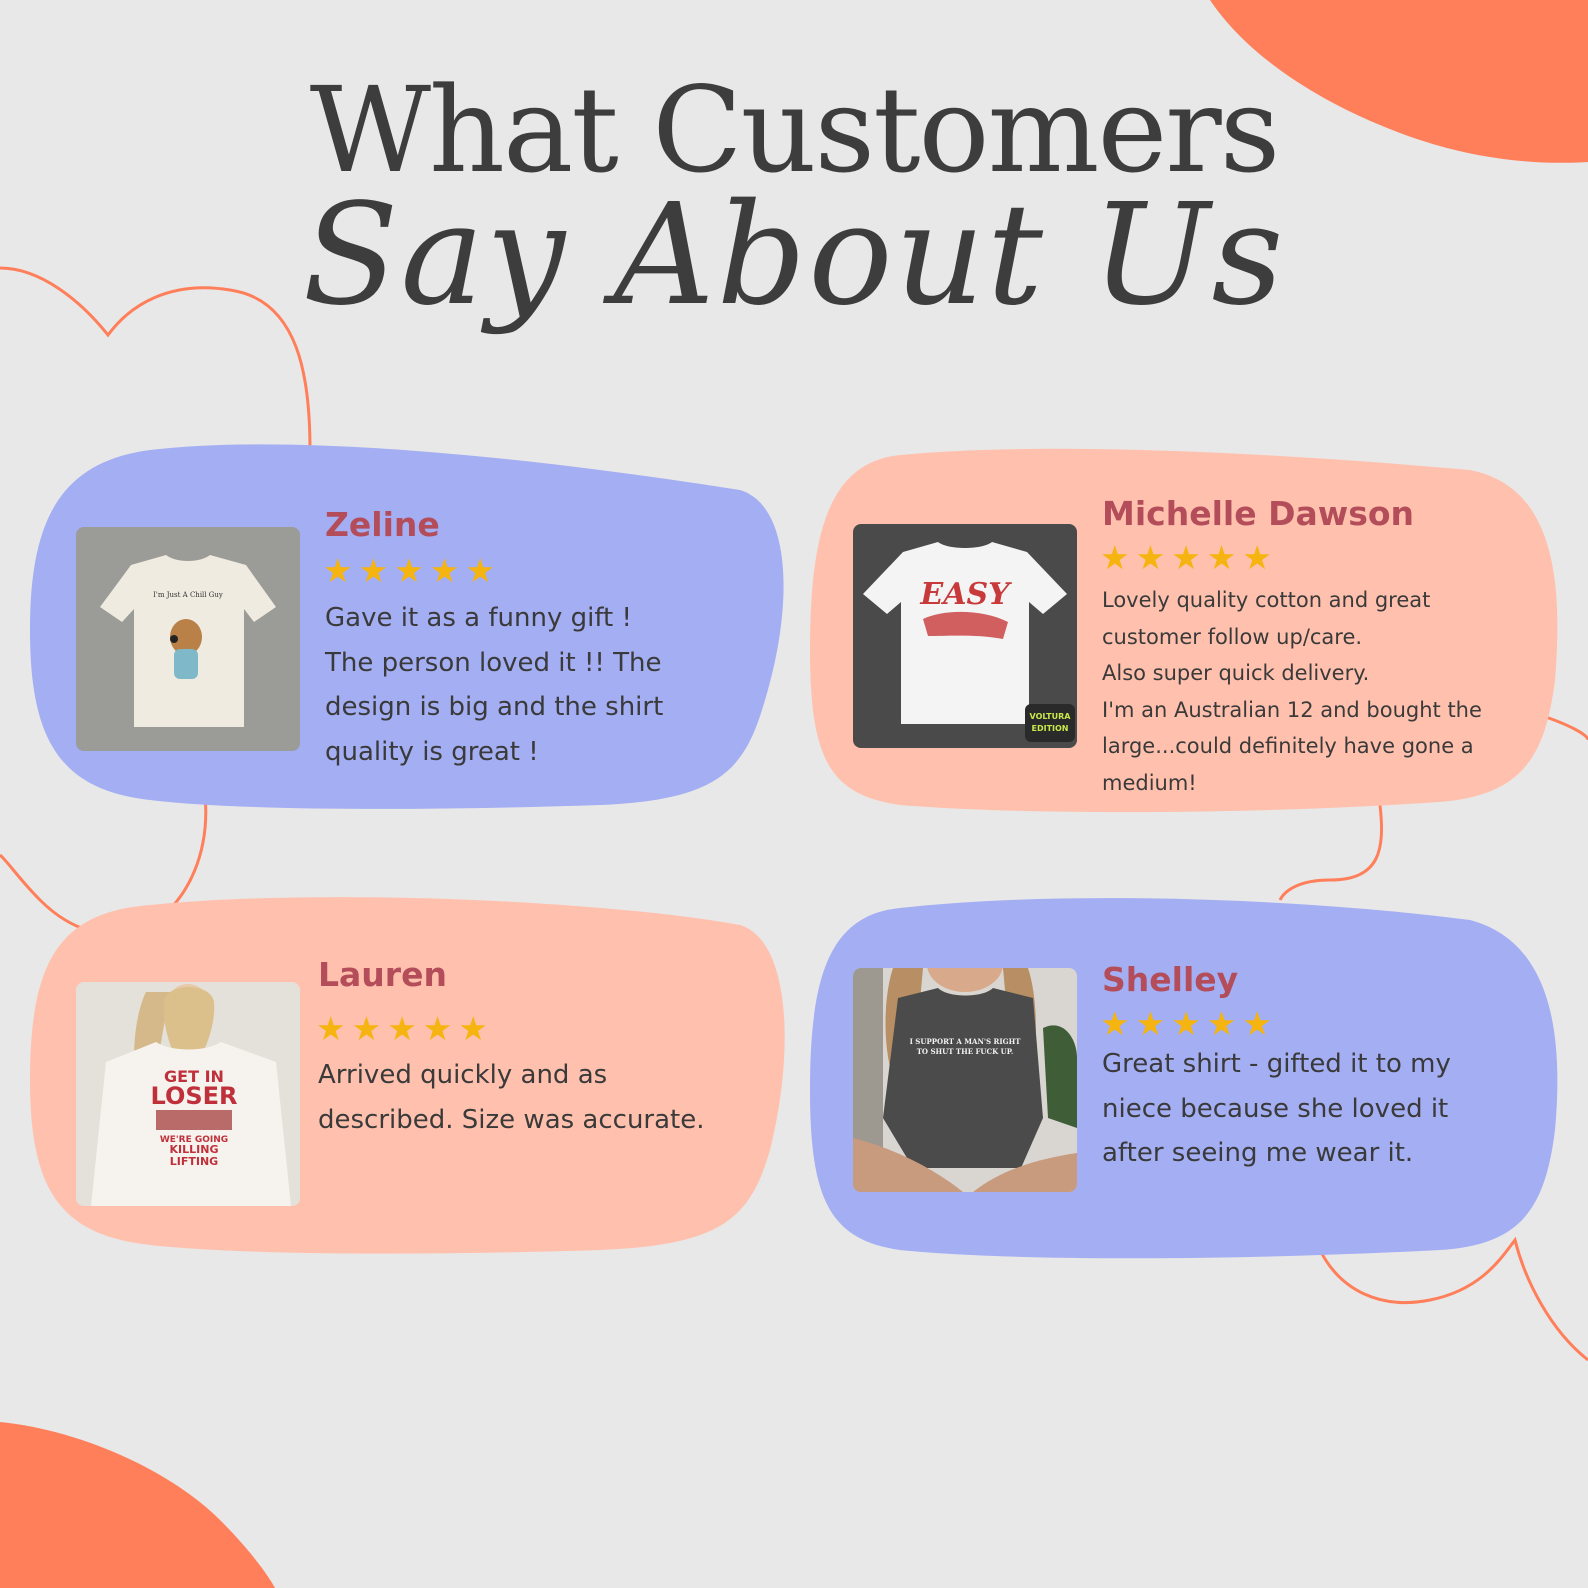  What do you see at coordinates (156, 601) in the screenshot?
I see `orange-squiggle-left` at bounding box center [156, 601].